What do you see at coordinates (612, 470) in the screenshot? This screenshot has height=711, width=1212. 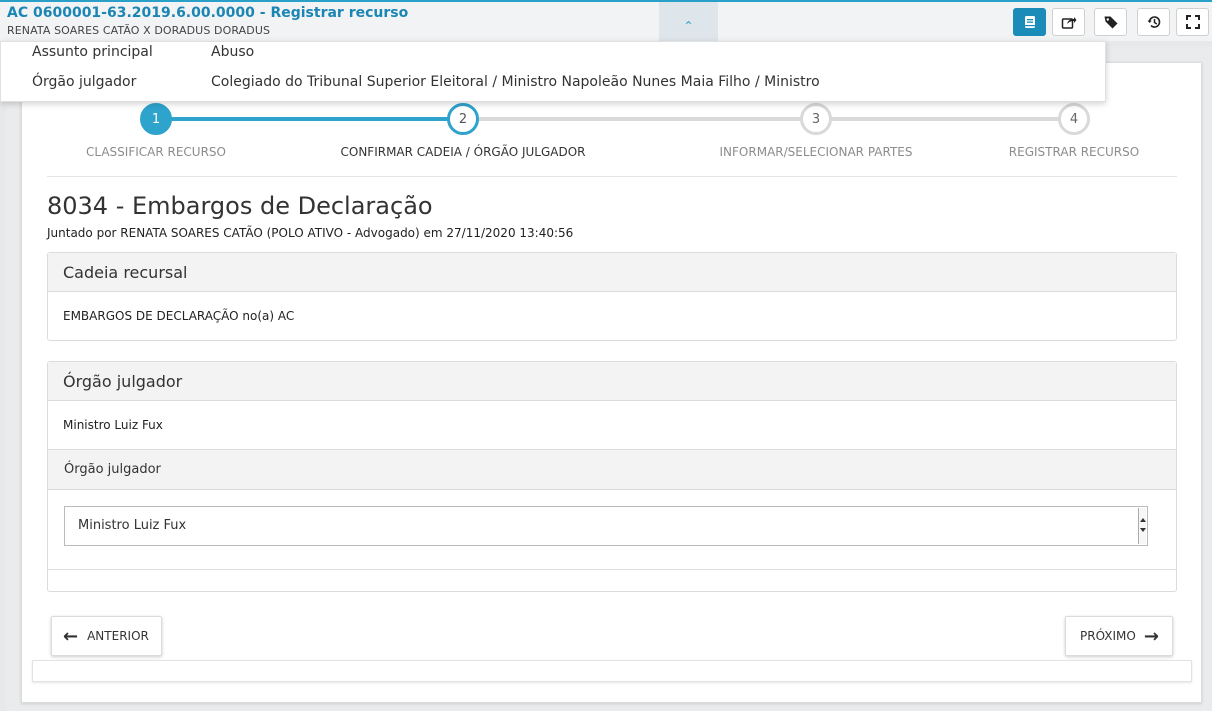 I see `orgao-julgador-subheader: Órgão julgador` at bounding box center [612, 470].